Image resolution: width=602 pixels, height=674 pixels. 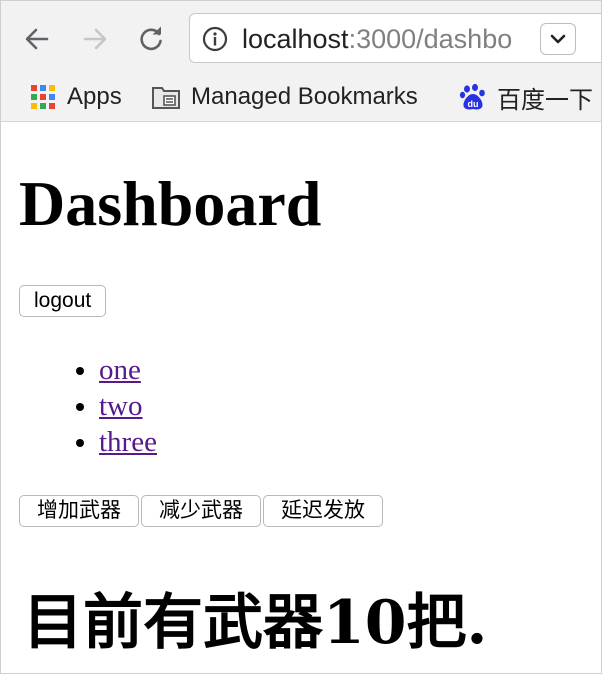 I want to click on list-item: two, so click(x=128, y=406).